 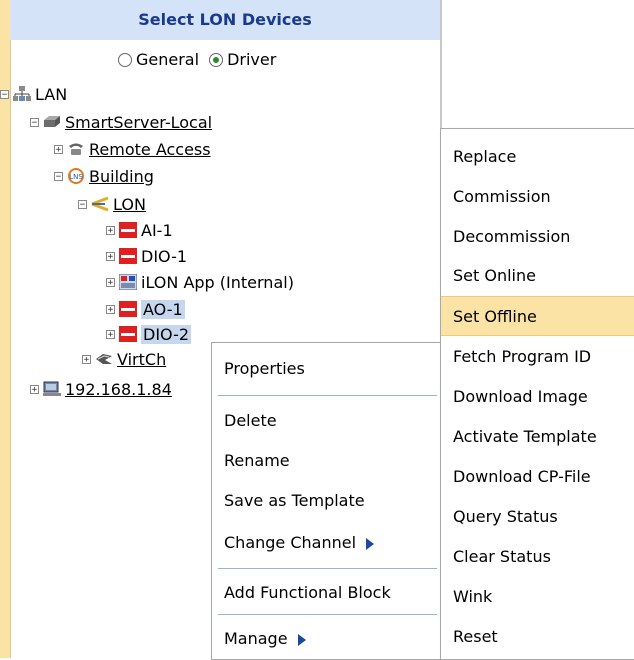 I want to click on tree-node-virtch: + VirtCh, so click(x=124, y=359).